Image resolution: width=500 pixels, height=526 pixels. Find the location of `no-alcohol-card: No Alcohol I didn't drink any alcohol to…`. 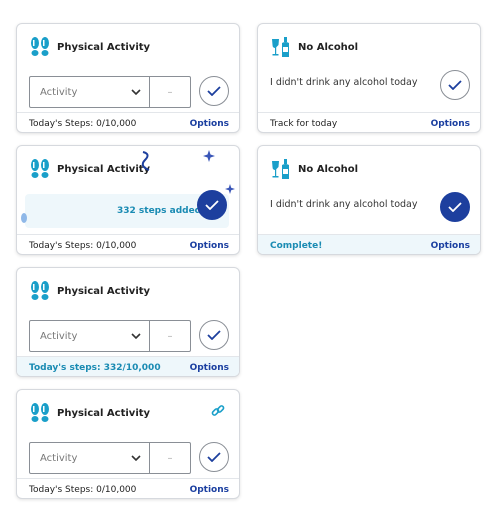

no-alcohol-card: No Alcohol I didn't drink any alcohol to… is located at coordinates (369, 78).